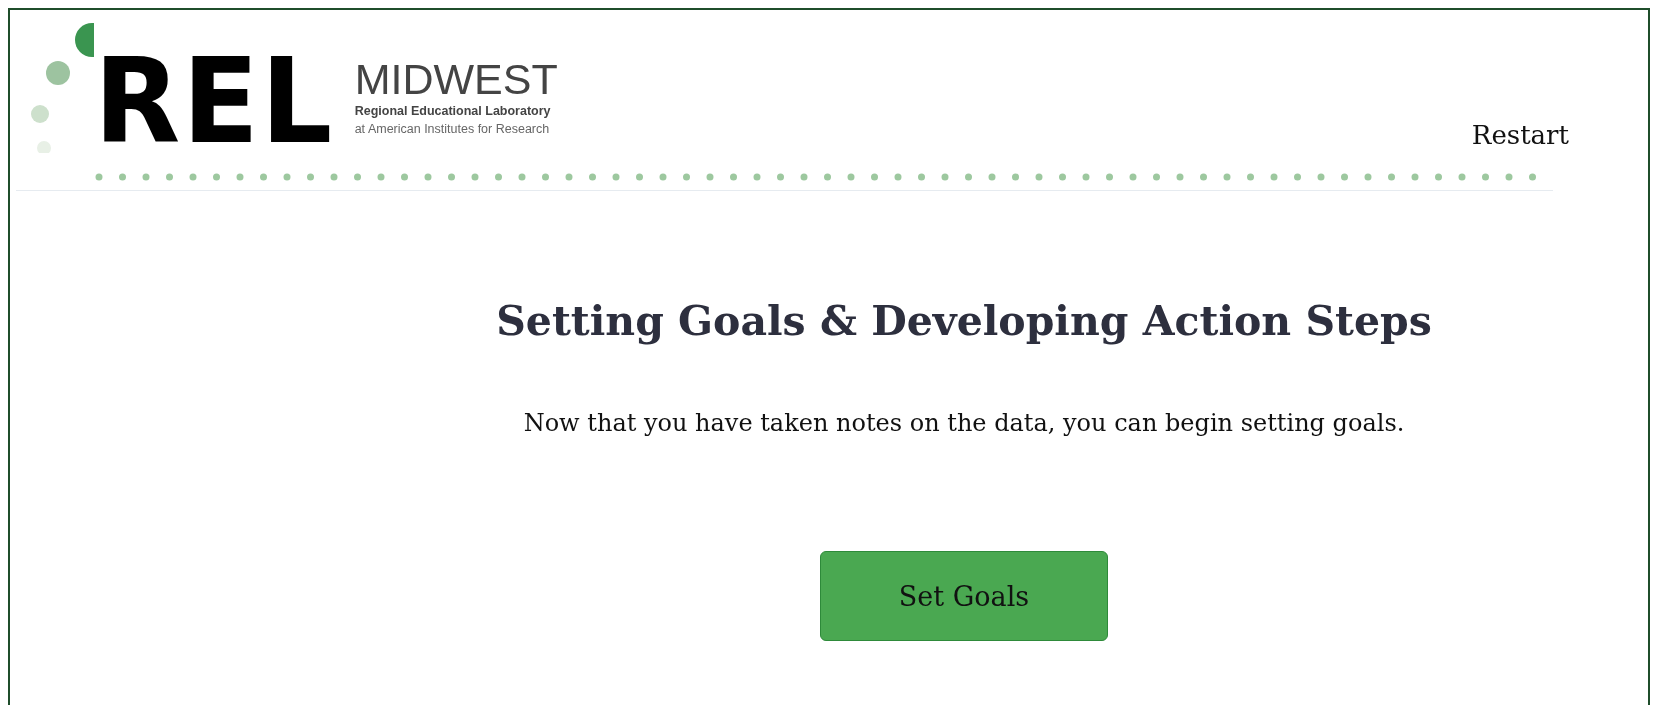  What do you see at coordinates (964, 321) in the screenshot?
I see `page-title: Setting Goals & Developing Action Steps` at bounding box center [964, 321].